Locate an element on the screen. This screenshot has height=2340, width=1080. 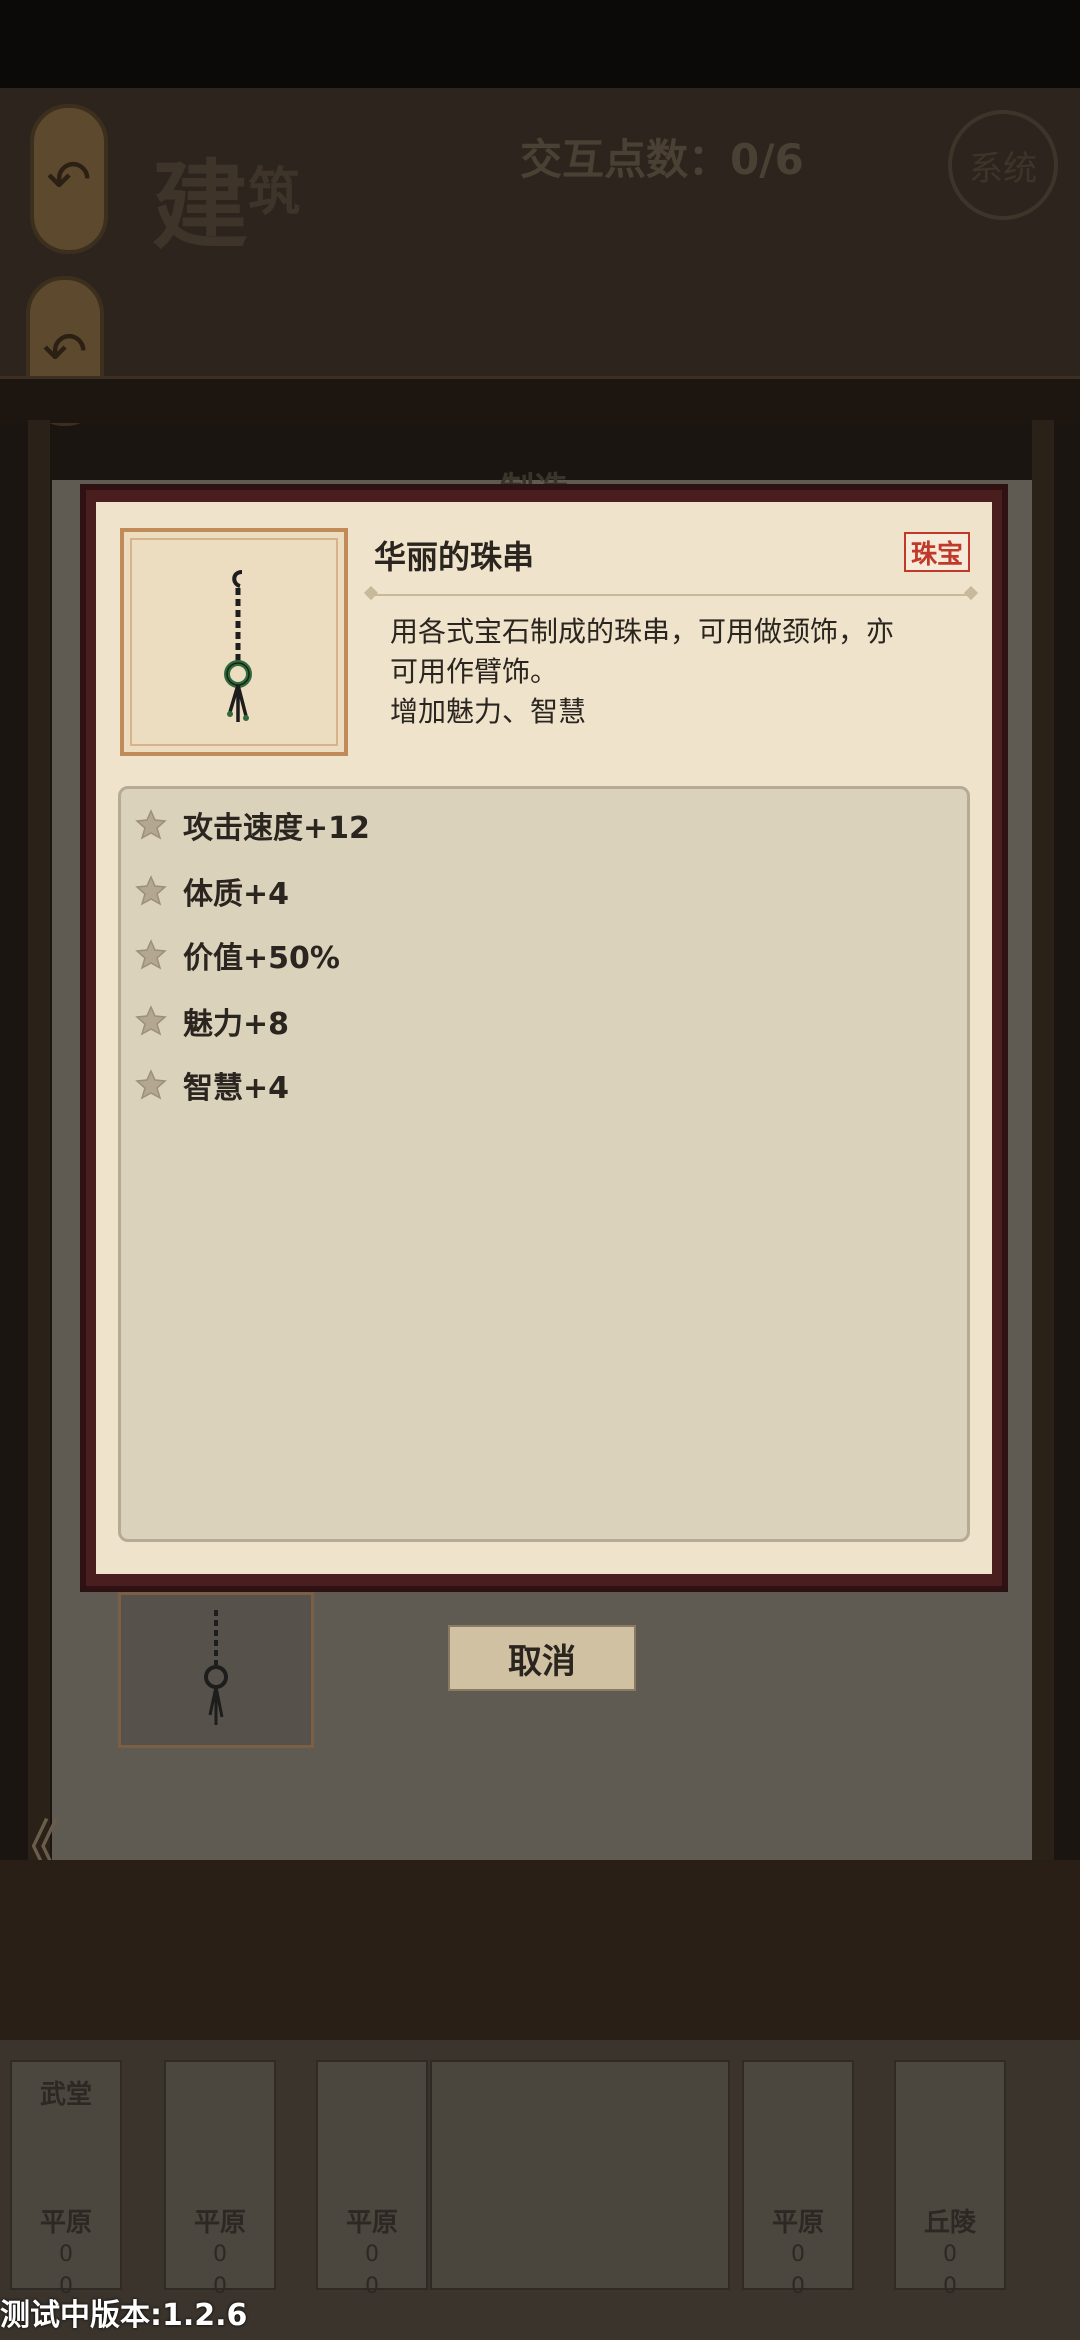
page-title: 建 is located at coordinates (200, 205).